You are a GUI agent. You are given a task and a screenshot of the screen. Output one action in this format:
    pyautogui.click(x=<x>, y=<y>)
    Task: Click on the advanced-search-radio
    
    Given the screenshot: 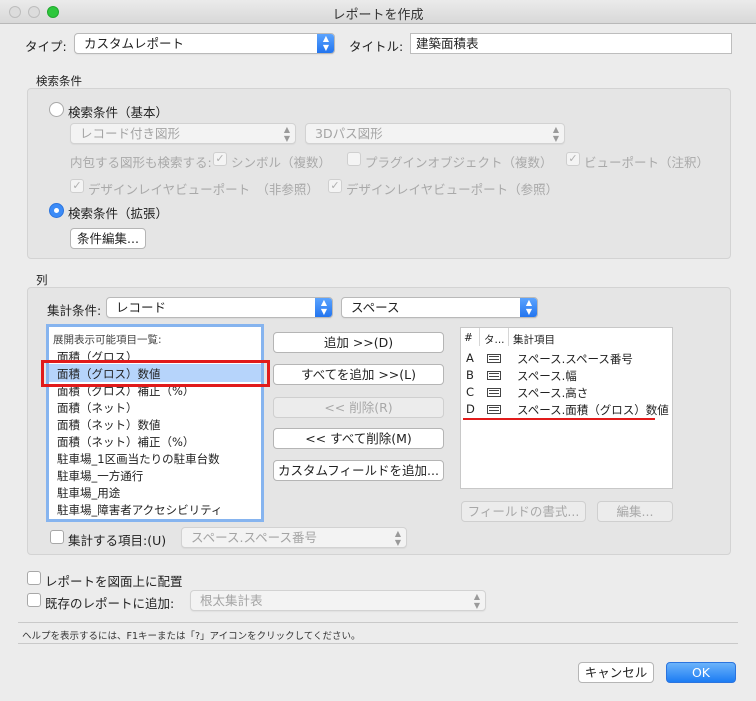 What is the action you would take?
    pyautogui.click(x=56, y=210)
    